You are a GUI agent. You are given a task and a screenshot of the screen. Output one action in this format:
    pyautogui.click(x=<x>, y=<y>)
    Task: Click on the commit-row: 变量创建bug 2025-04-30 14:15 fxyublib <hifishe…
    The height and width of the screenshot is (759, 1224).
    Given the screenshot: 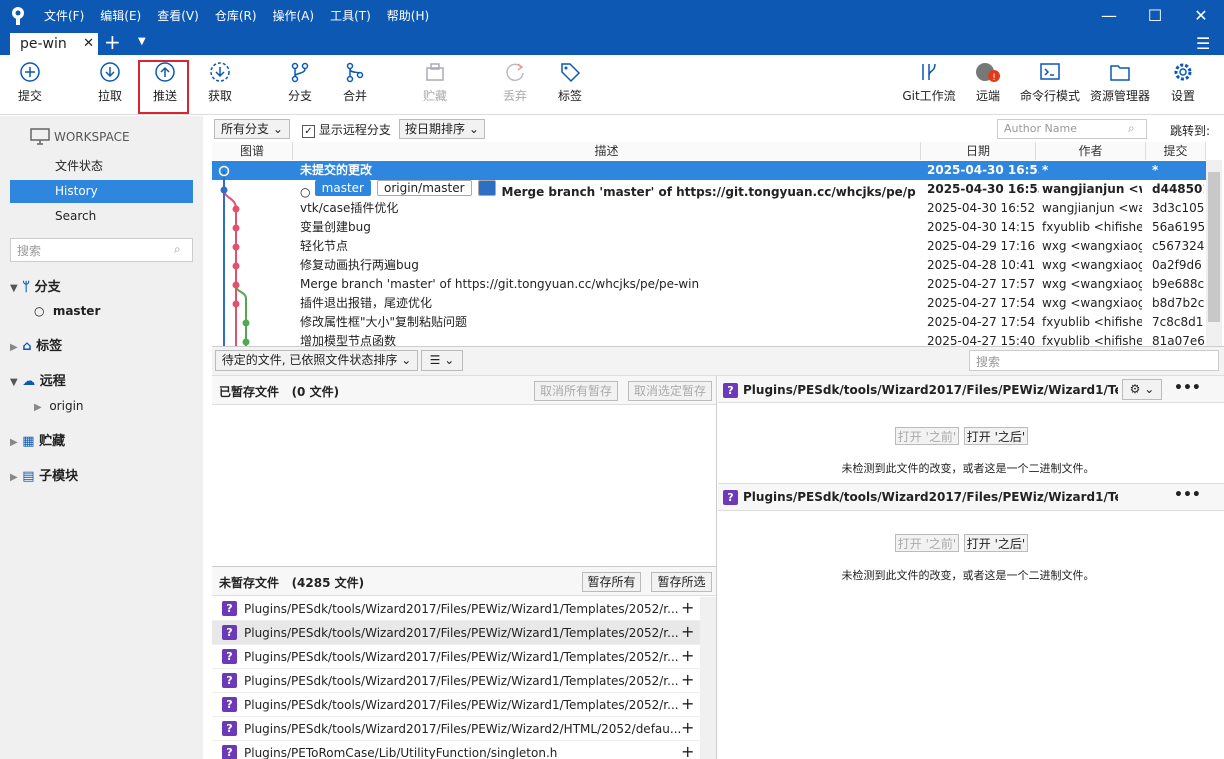 What is the action you would take?
    pyautogui.click(x=712, y=227)
    